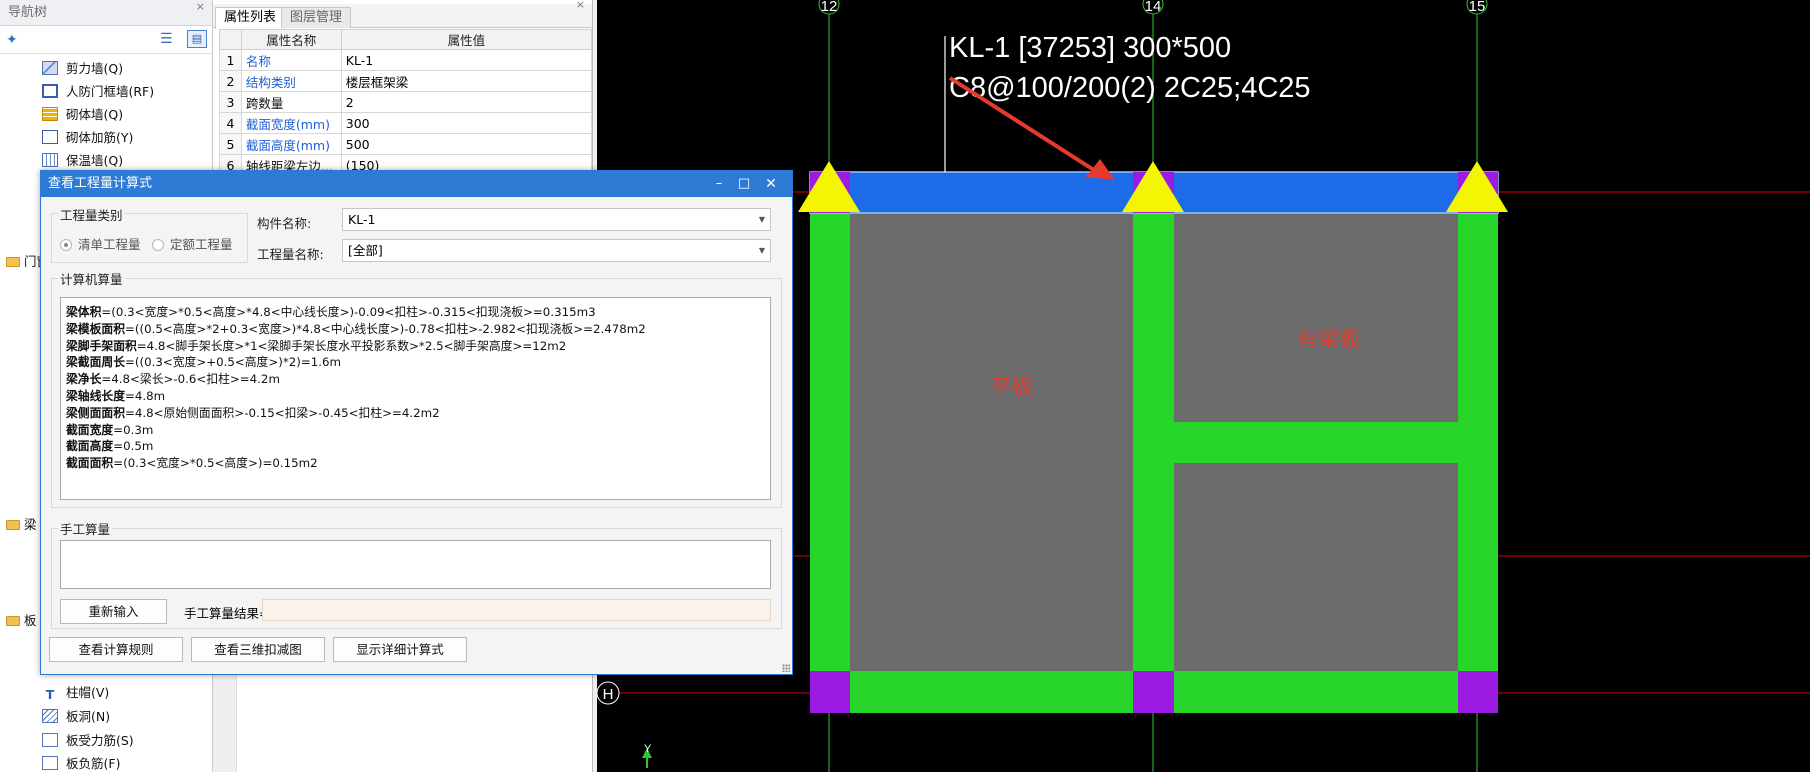  What do you see at coordinates (21, 621) in the screenshot?
I see `nav-group-slab: 板` at bounding box center [21, 621].